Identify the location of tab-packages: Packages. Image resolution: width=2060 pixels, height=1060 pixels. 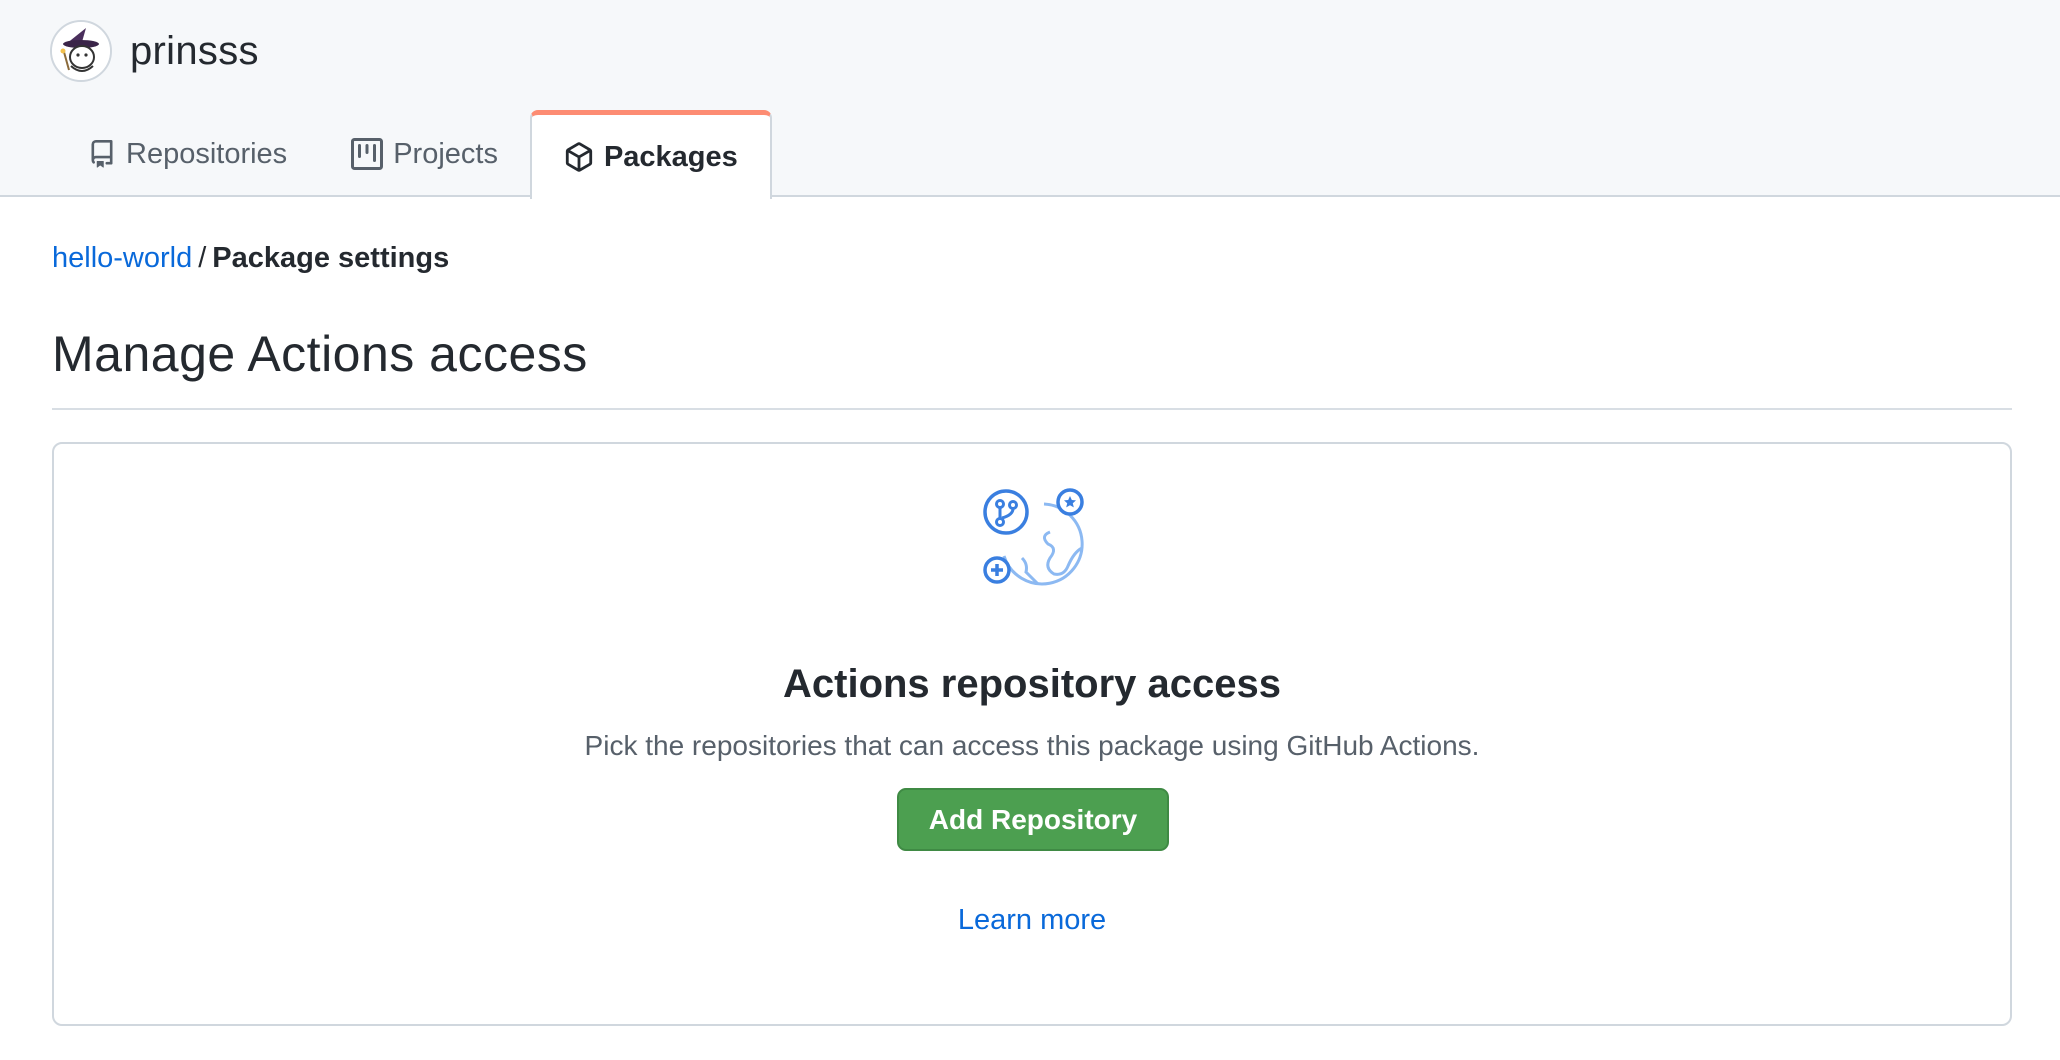
(650, 154).